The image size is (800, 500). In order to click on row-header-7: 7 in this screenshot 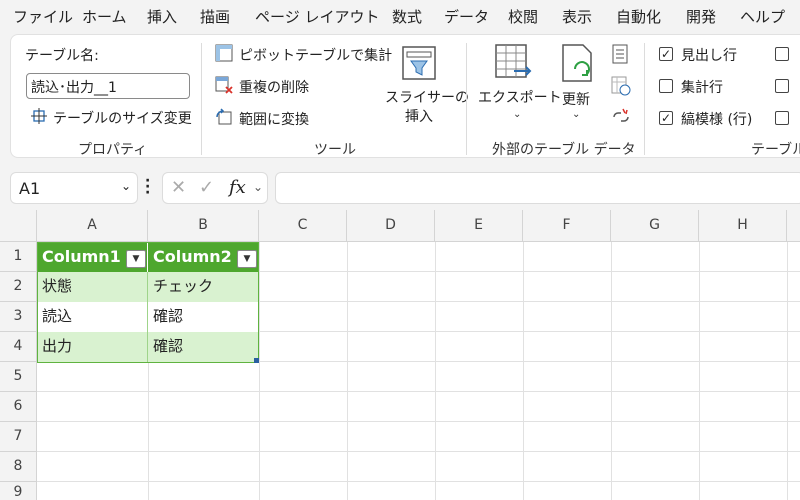, I will do `click(18, 437)`.